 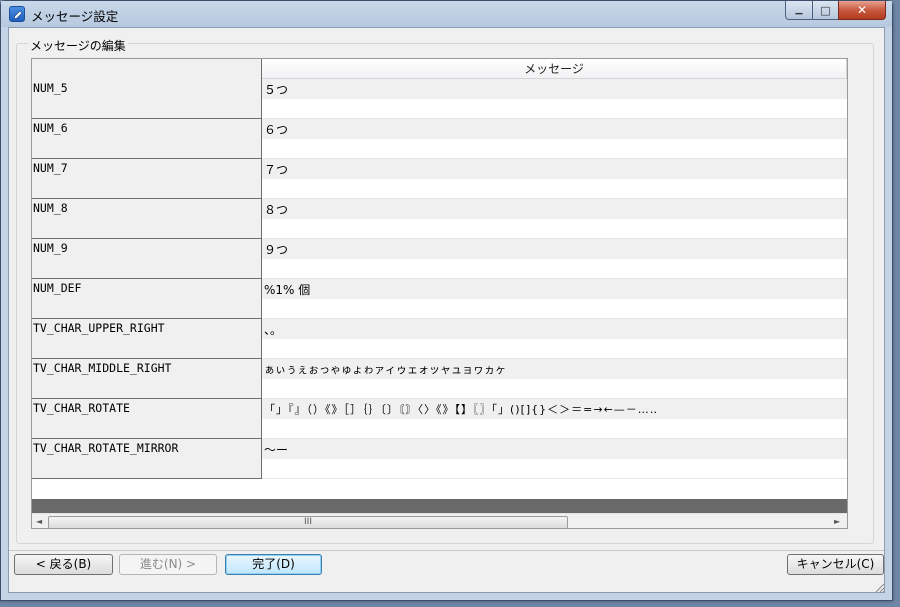 What do you see at coordinates (273, 564) in the screenshot?
I see `finish-button: 完了(D)` at bounding box center [273, 564].